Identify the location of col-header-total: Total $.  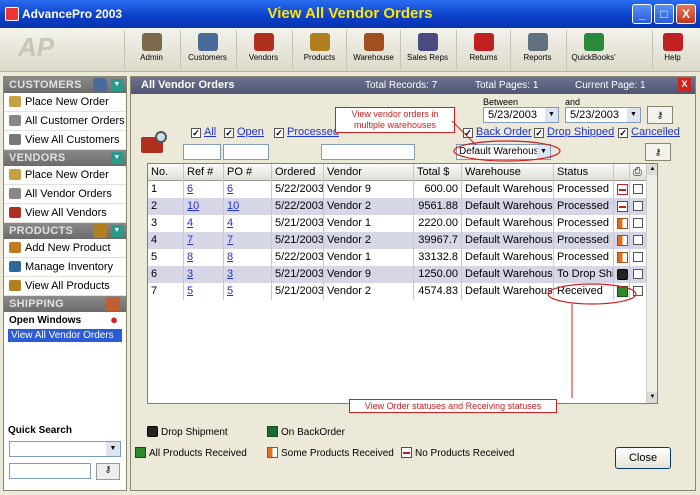
(438, 172).